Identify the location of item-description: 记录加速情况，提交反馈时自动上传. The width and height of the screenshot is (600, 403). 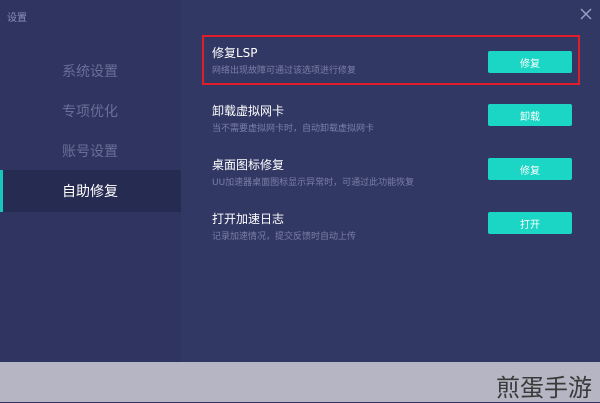
(284, 237).